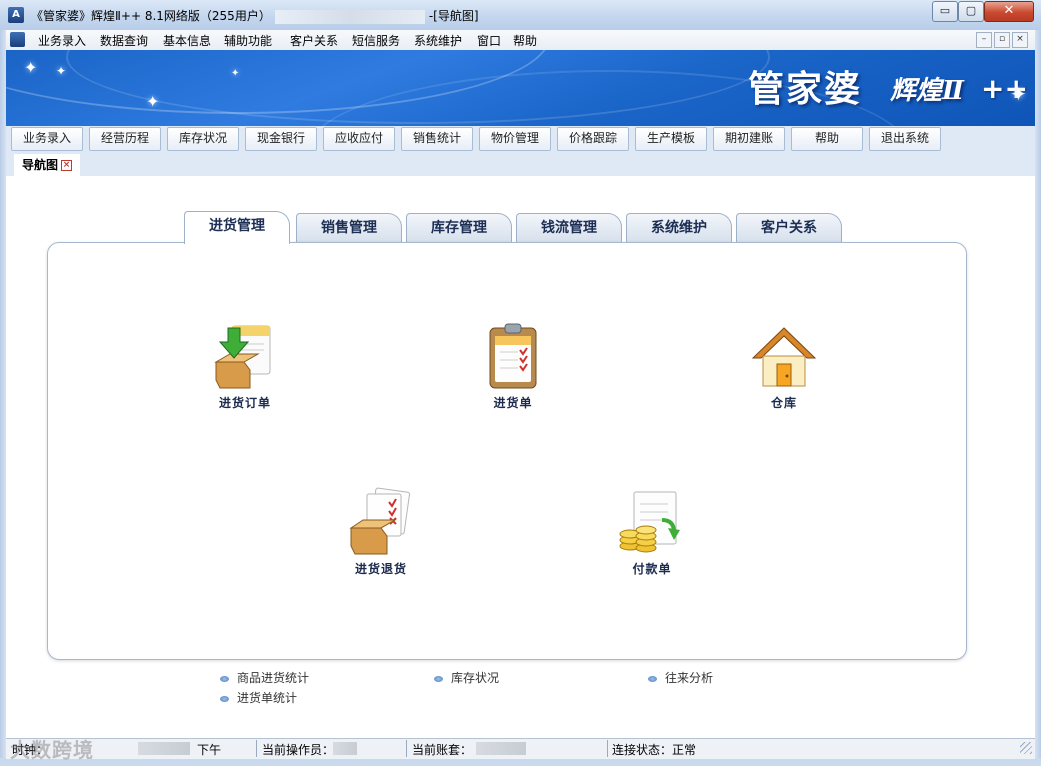  I want to click on toolbar-business-entry: 业务录入, so click(47, 139).